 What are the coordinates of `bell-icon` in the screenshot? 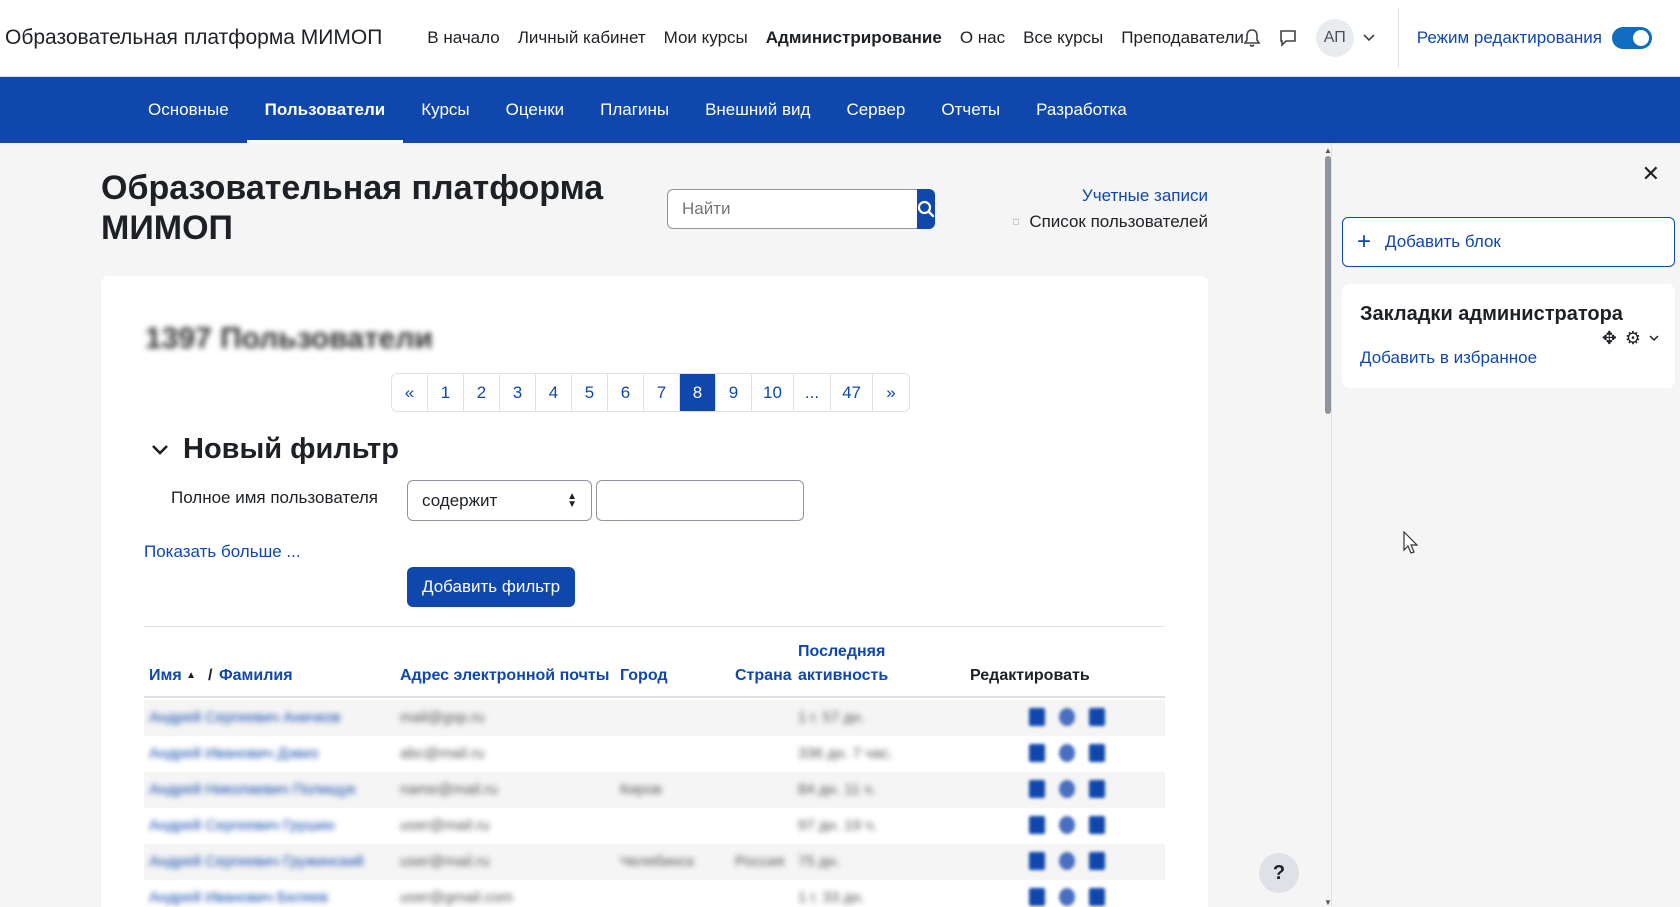 It's located at (1252, 38).